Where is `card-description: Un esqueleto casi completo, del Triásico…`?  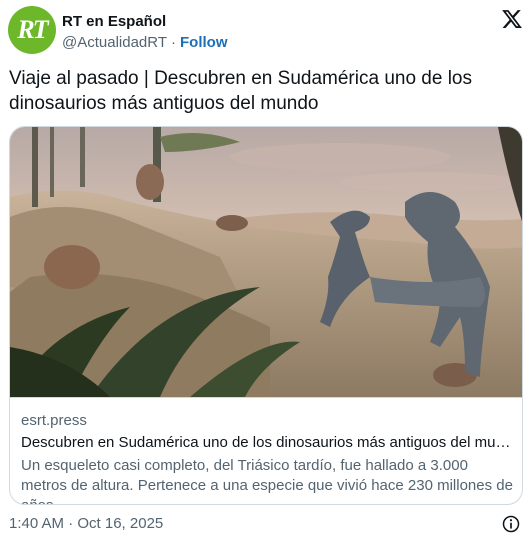 card-description: Un esqueleto casi completo, del Triásico… is located at coordinates (267, 480).